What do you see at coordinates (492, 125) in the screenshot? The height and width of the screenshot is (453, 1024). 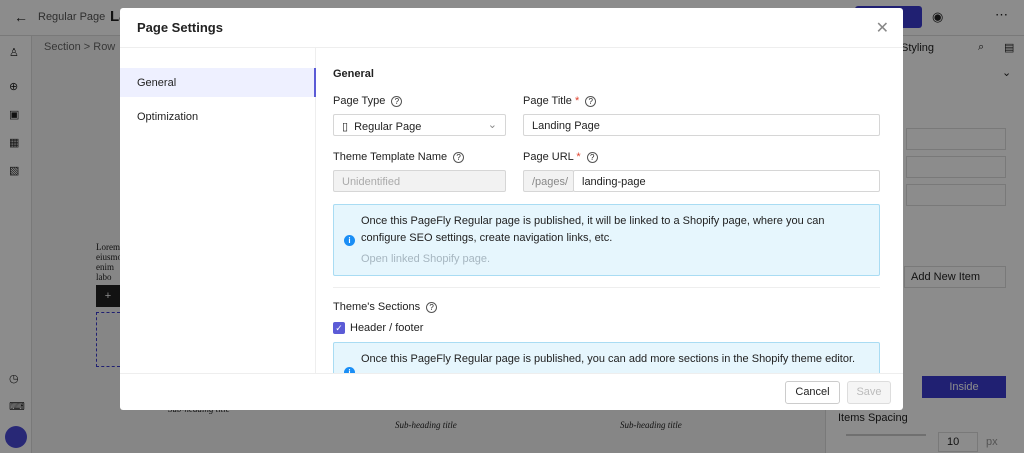 I see `chevron-down-icon: ⌄` at bounding box center [492, 125].